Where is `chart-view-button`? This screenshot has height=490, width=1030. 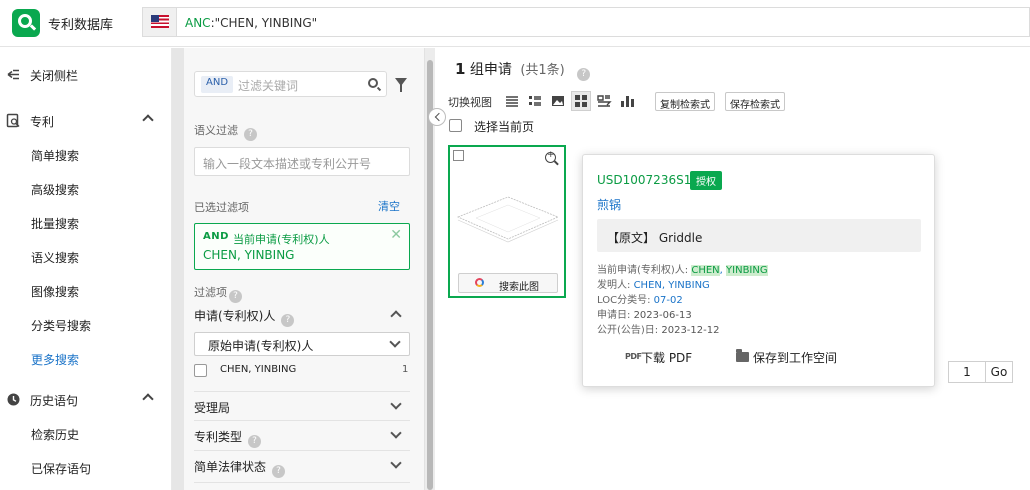
chart-view-button is located at coordinates (627, 101).